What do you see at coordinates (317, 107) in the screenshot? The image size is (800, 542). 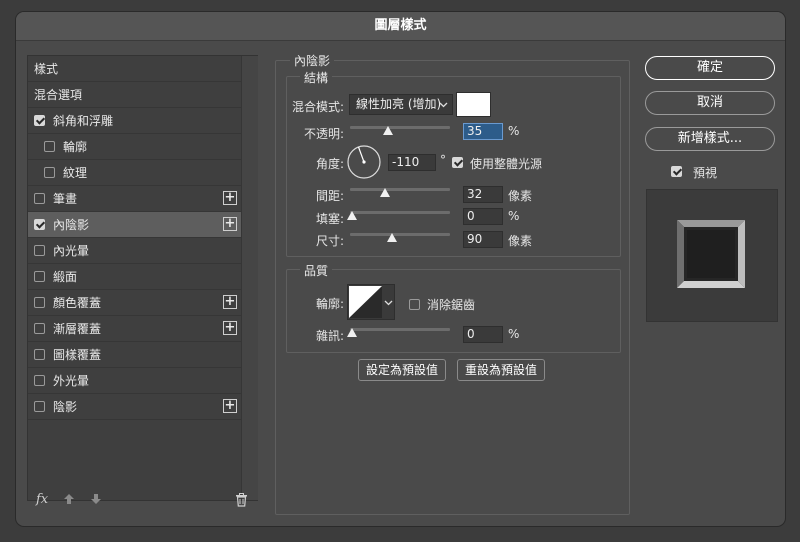 I see `blend-mode-label: 混合模式:` at bounding box center [317, 107].